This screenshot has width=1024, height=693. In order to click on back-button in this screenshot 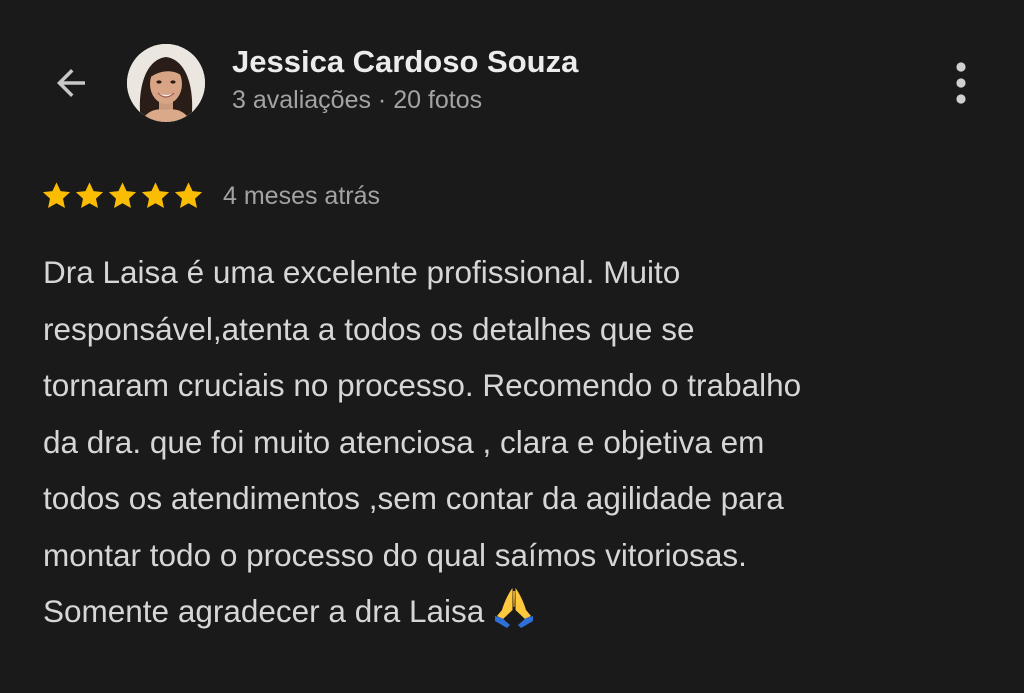, I will do `click(71, 83)`.